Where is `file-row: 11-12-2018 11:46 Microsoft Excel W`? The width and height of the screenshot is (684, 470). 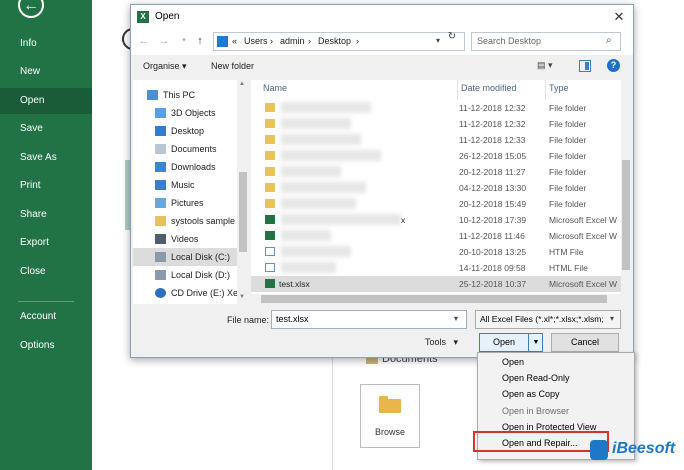
file-row: 11-12-2018 11:46 Microsoft Excel W is located at coordinates (436, 236).